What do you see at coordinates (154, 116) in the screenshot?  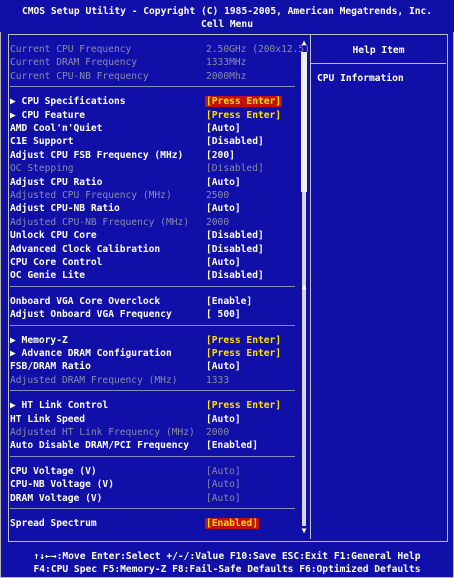 I see `setting-row: ▶ CPU Feature [Press Enter]` at bounding box center [154, 116].